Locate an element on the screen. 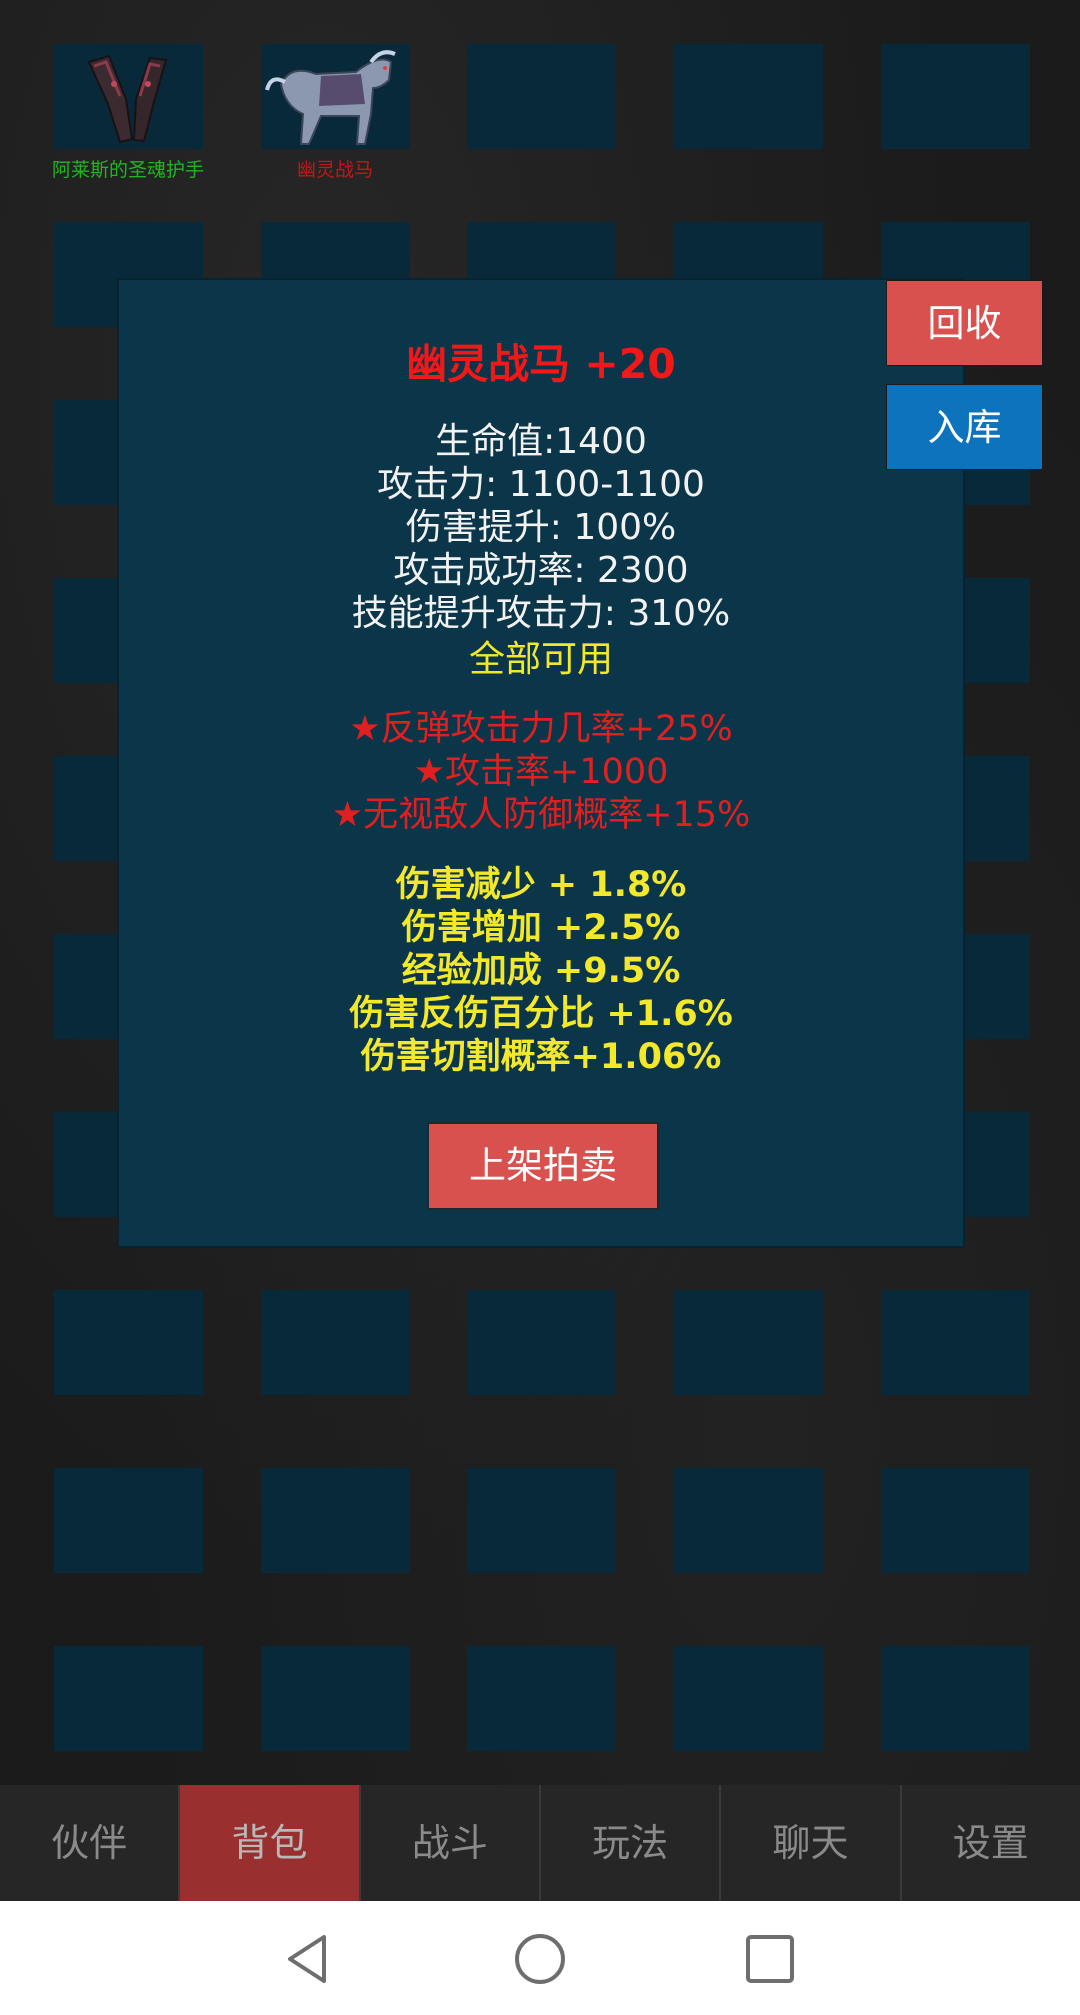 The image size is (1080, 2015). tab-partner: 伙伴 is located at coordinates (90, 1843).